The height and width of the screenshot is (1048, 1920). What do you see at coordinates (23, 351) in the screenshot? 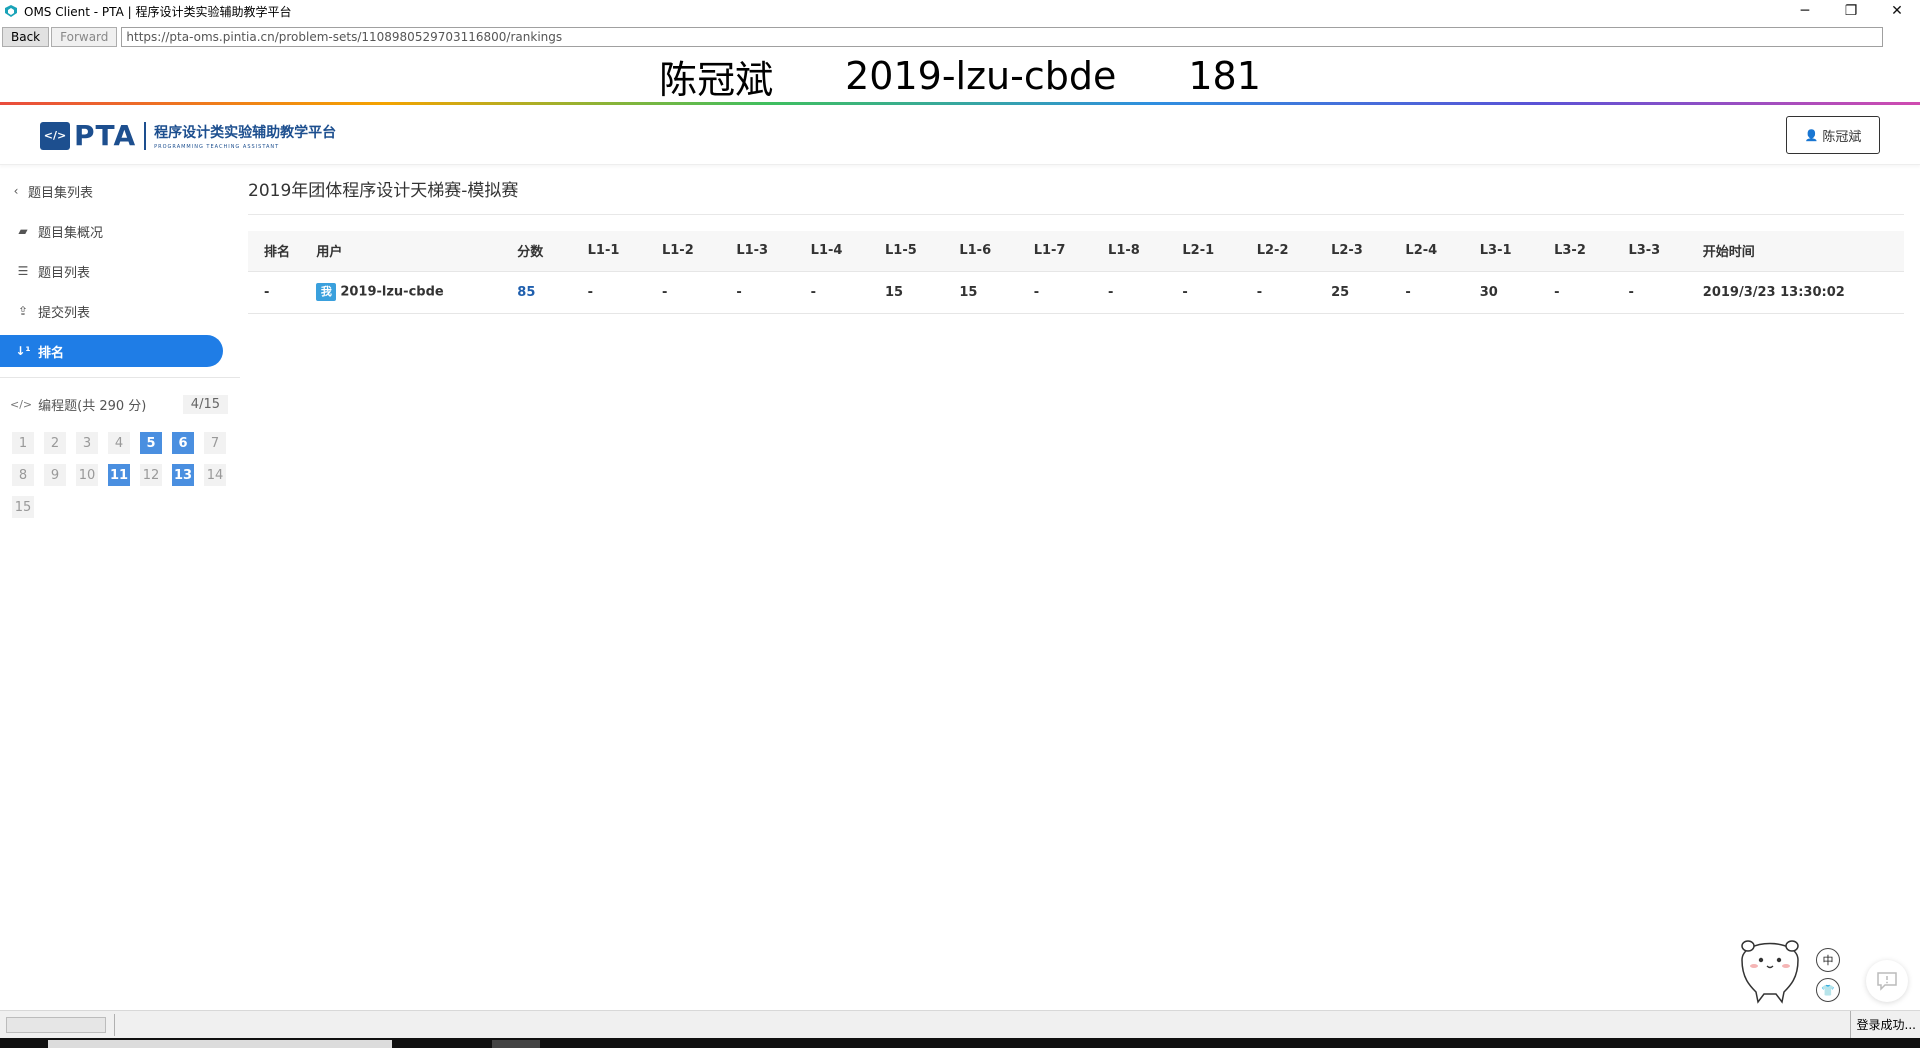
I see `sort-numeric-icon: ↓¹` at bounding box center [23, 351].